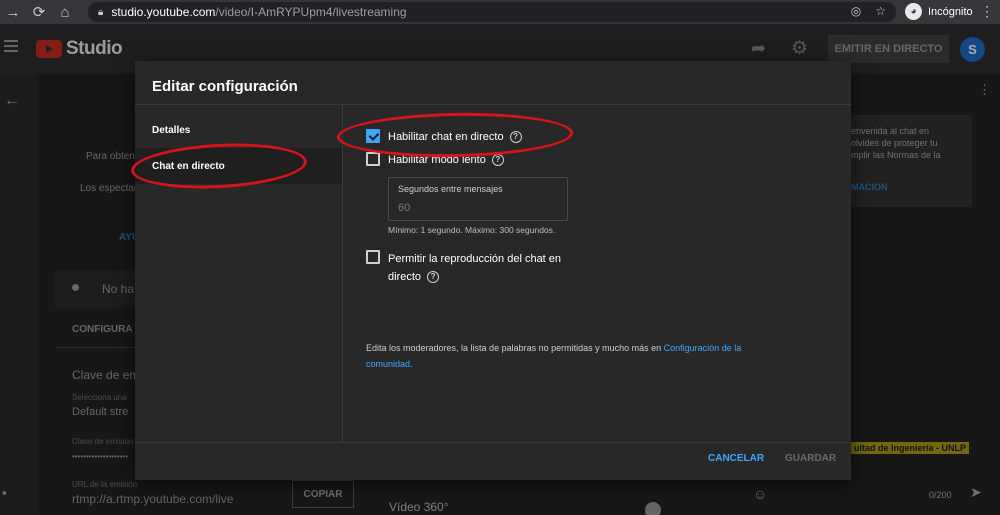  I want to click on browser-menu-icon: ⋮, so click(987, 11).